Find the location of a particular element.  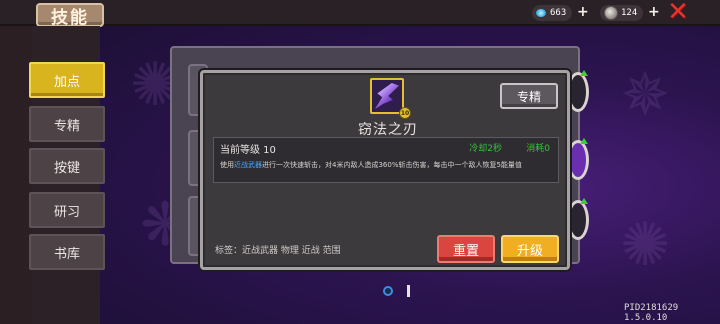

desc-prefix: 使用 is located at coordinates (227, 165).